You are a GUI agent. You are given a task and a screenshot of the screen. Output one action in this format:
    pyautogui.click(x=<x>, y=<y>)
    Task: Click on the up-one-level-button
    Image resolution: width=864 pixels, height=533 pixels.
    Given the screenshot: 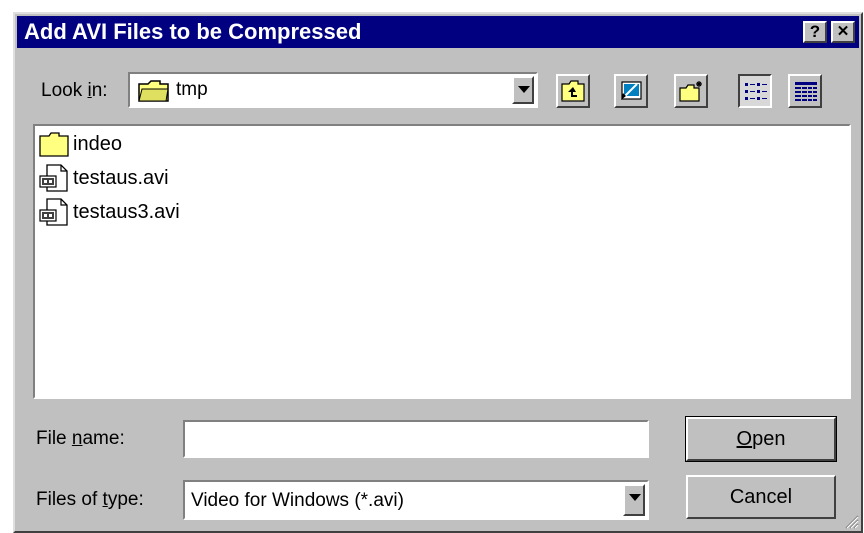 What is the action you would take?
    pyautogui.click(x=573, y=91)
    